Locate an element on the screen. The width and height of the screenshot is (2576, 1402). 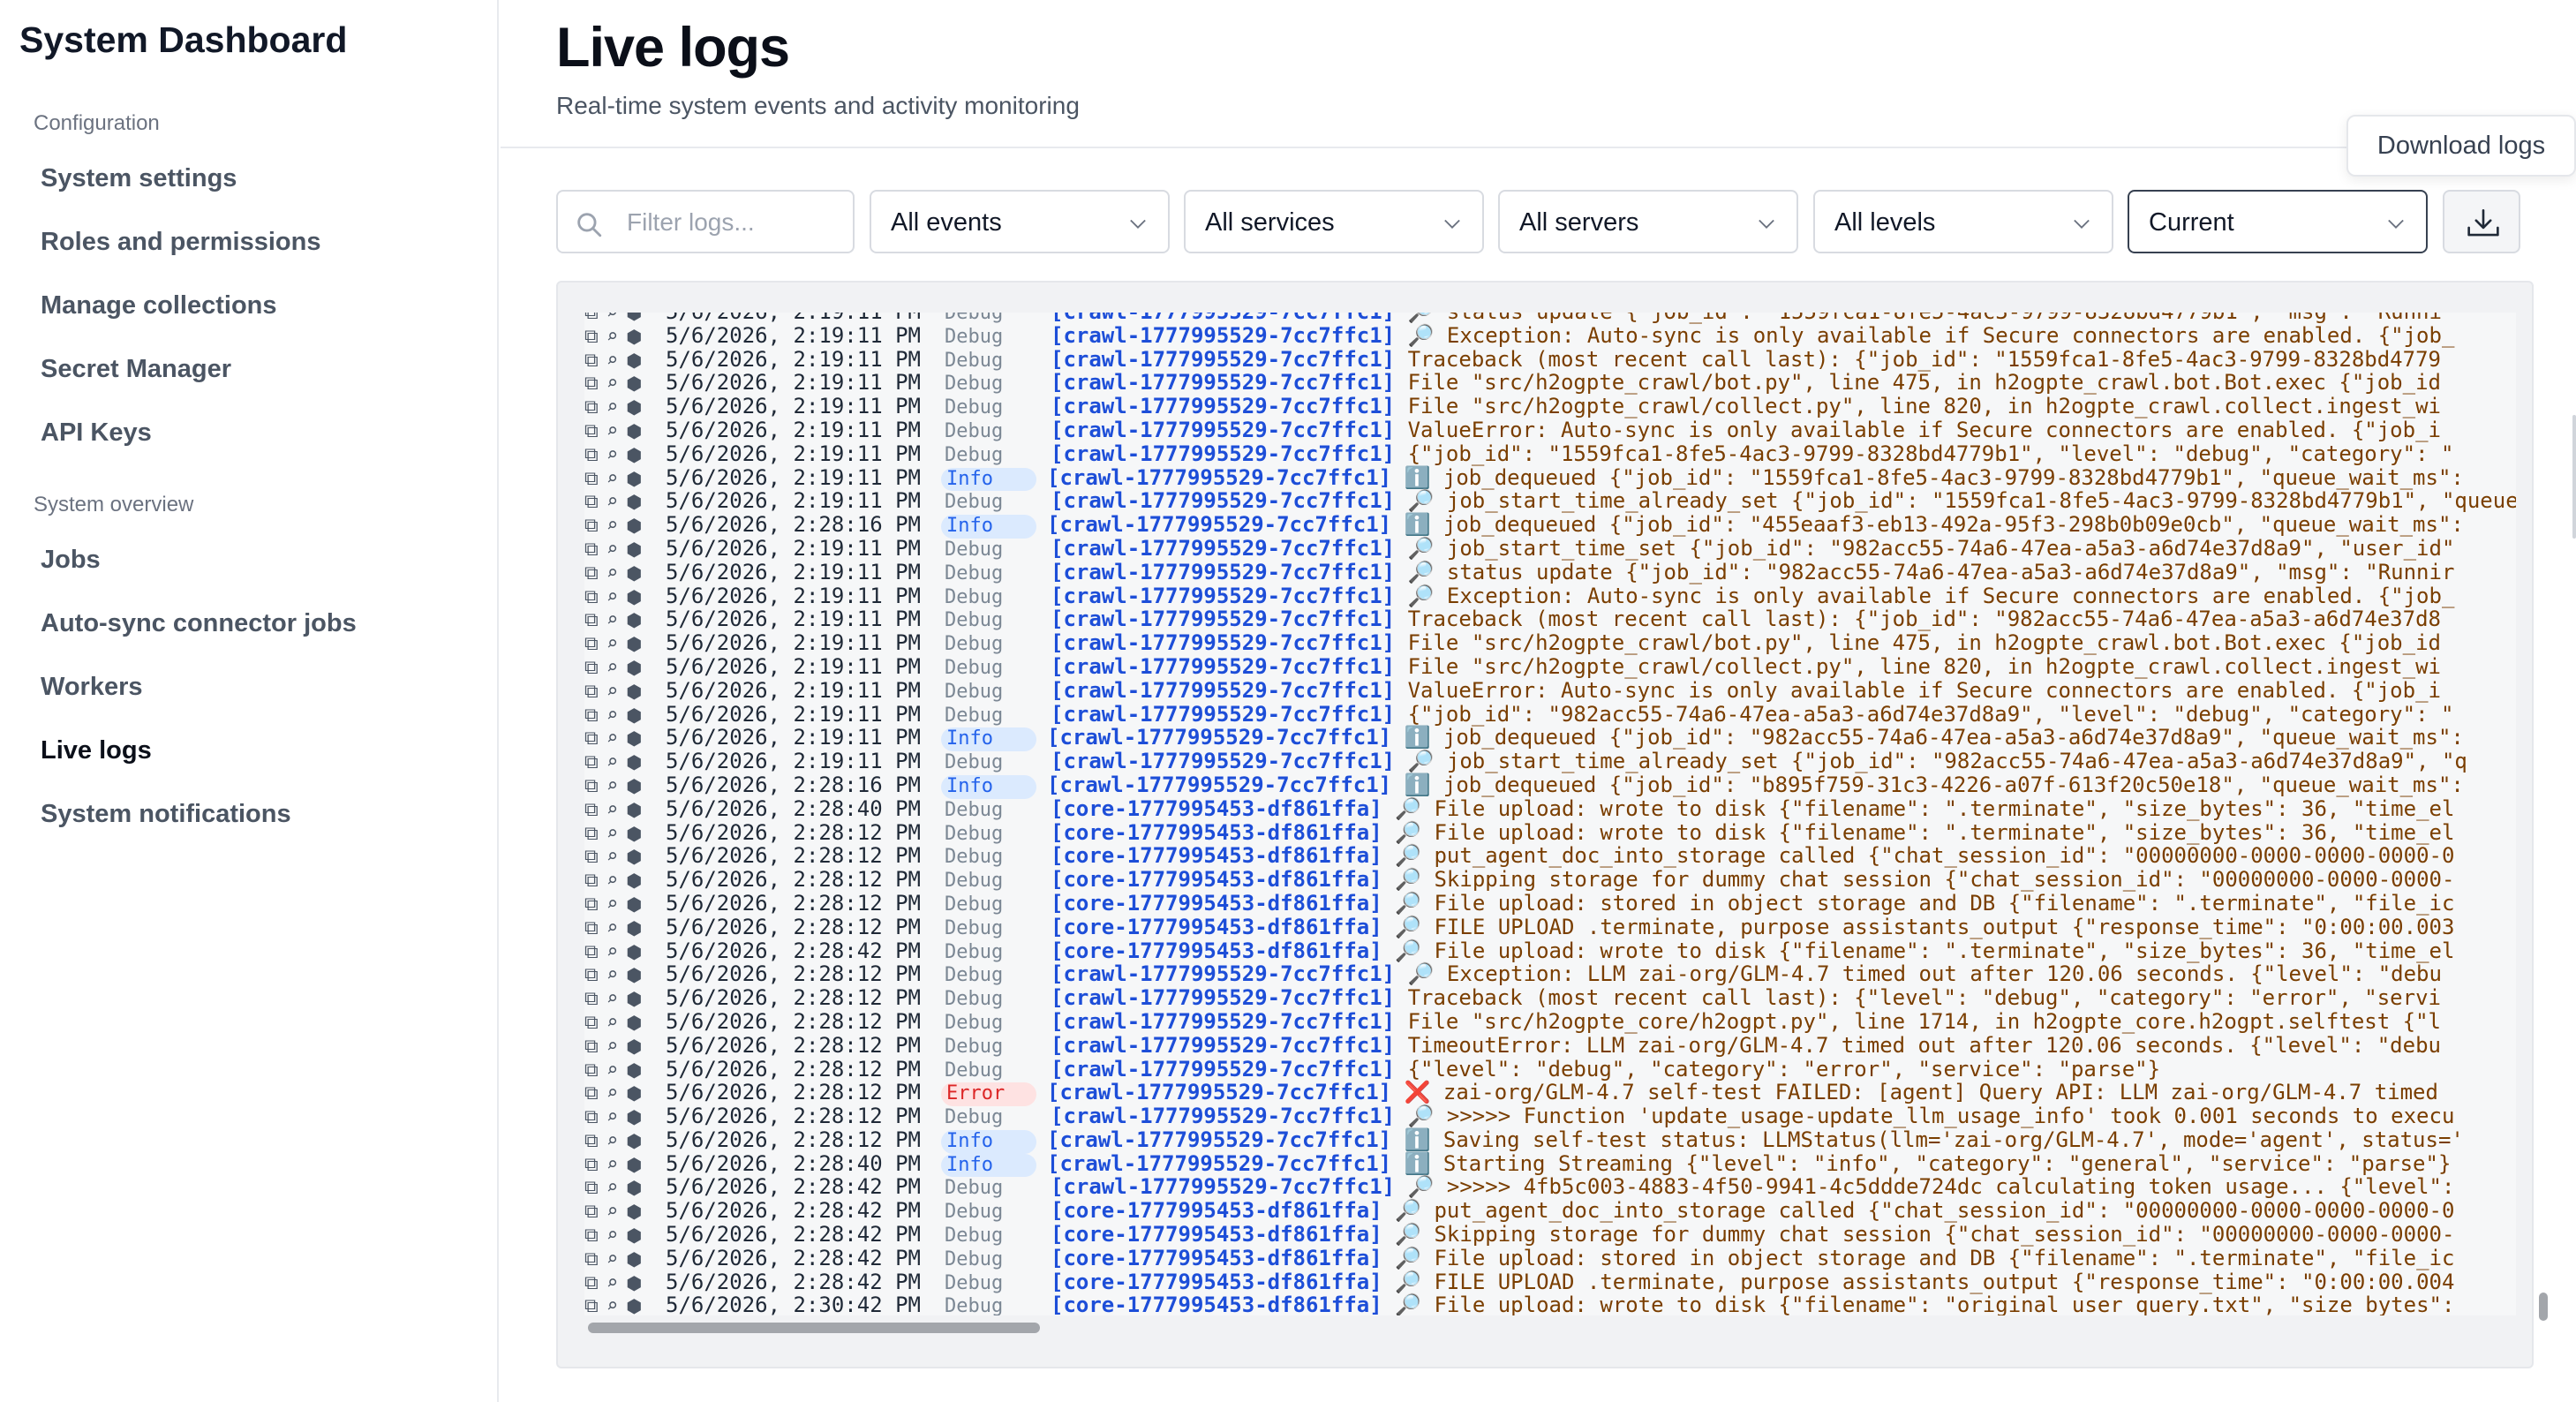
sidebar-item-roles-and-permissions: Roles and permissions is located at coordinates (181, 242).